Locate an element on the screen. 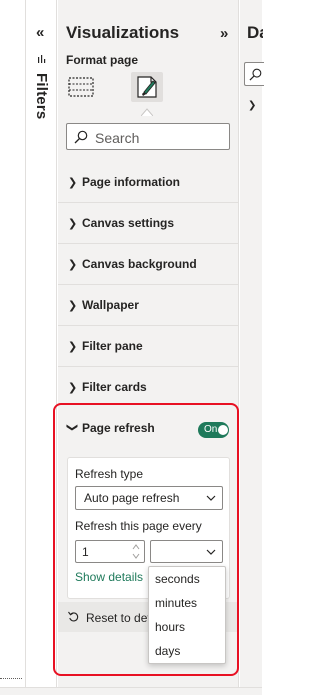  collapse-visualizations-button: » is located at coordinates (224, 33).